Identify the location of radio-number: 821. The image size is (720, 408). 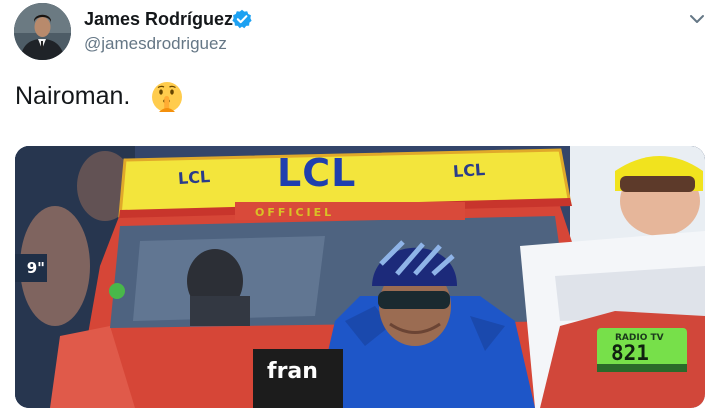
(630, 353).